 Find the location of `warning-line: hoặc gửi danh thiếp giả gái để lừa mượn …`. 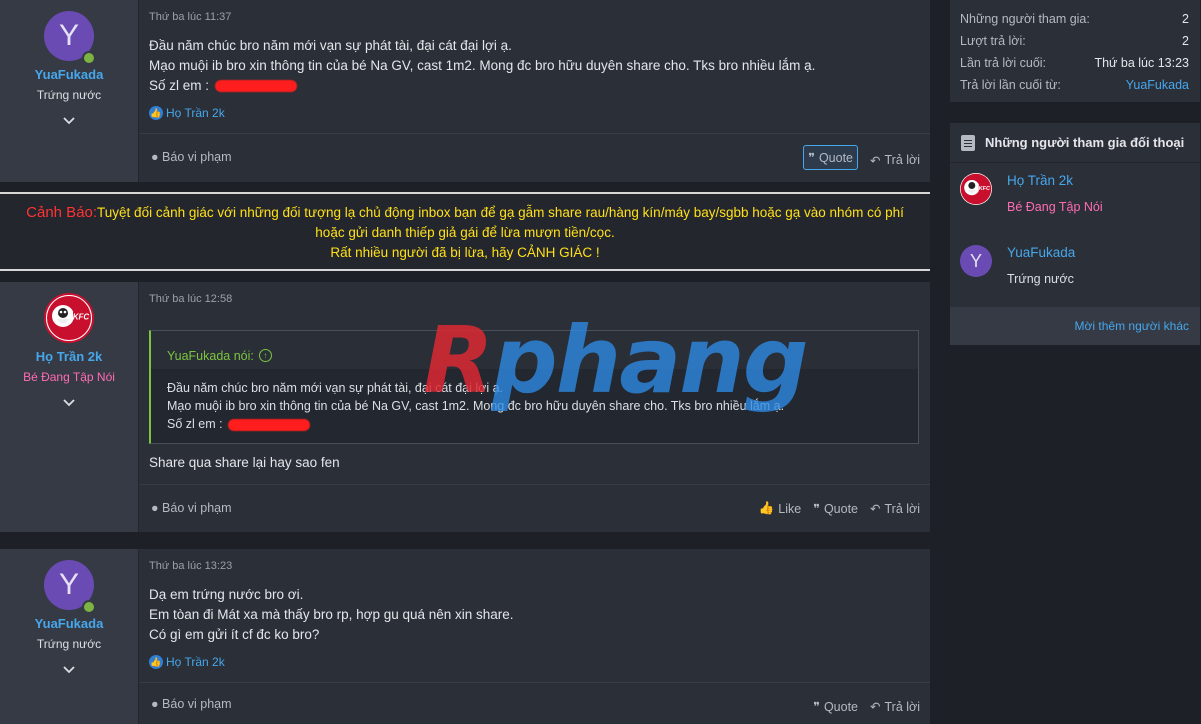

warning-line: hoặc gửi danh thiếp giả gái để lừa mượn … is located at coordinates (465, 232).